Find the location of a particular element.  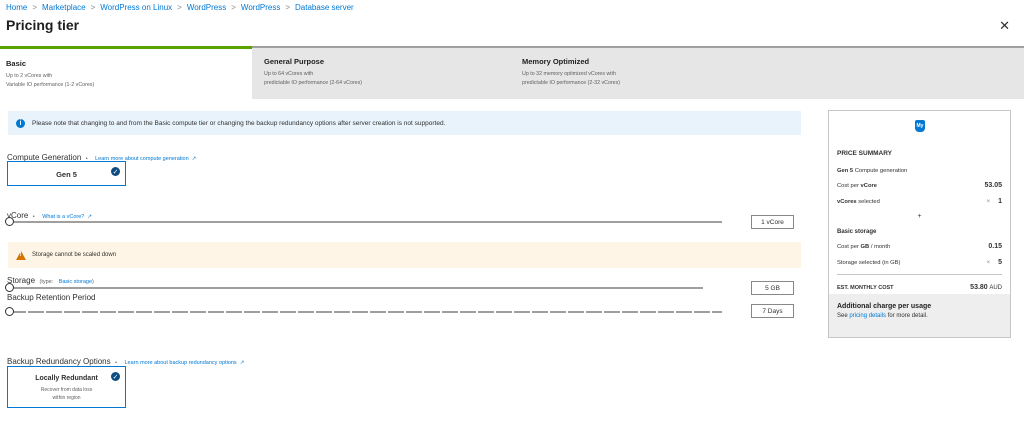

storage-slider-track is located at coordinates (356, 288).